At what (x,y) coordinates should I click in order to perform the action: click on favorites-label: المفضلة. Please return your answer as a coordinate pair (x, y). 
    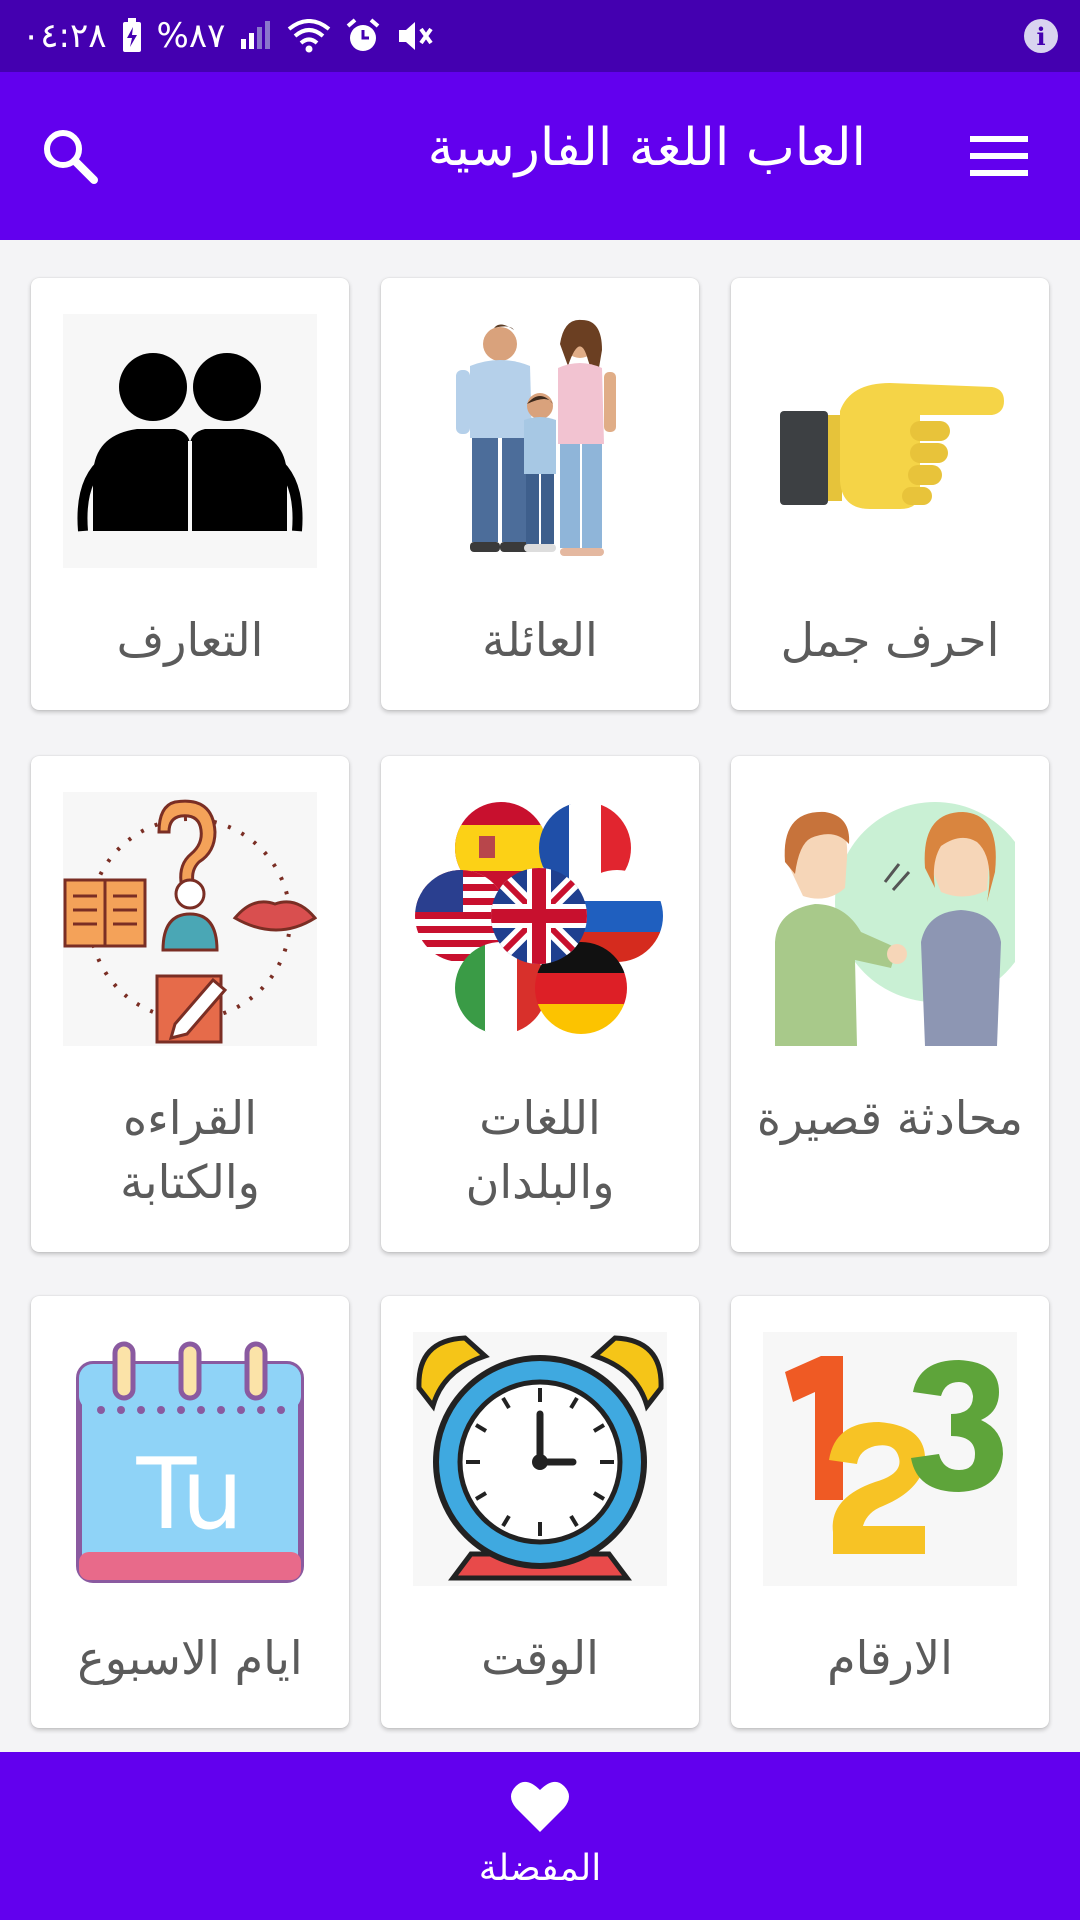
    Looking at the image, I should click on (540, 1868).